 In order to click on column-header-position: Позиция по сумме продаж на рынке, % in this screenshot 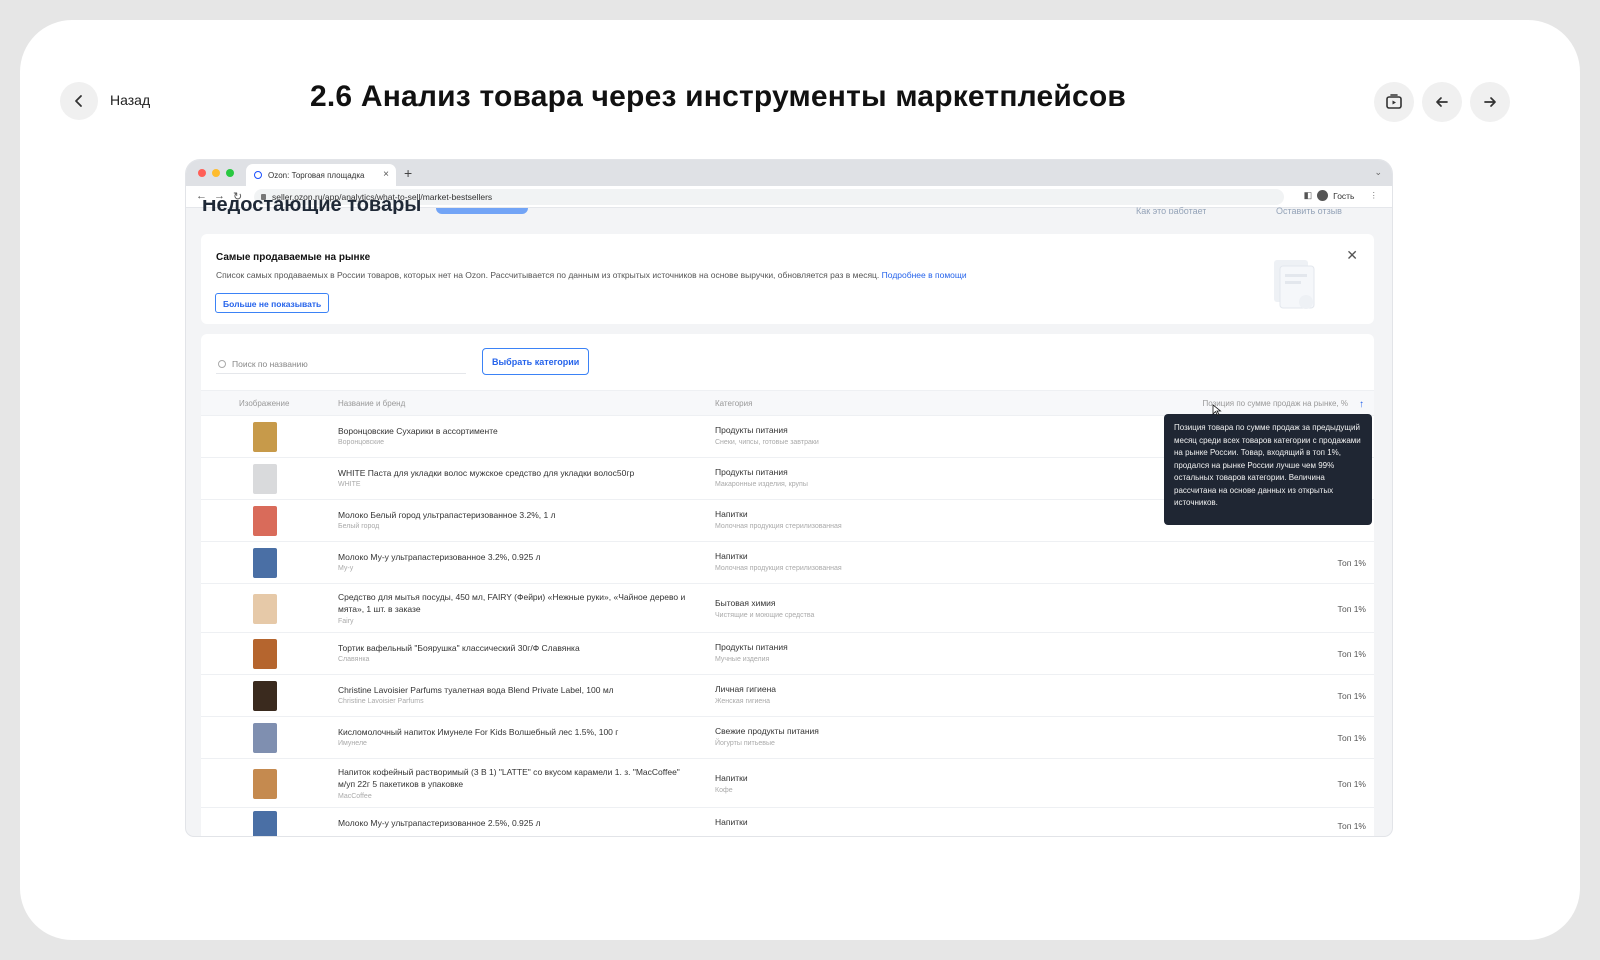, I will do `click(1276, 403)`.